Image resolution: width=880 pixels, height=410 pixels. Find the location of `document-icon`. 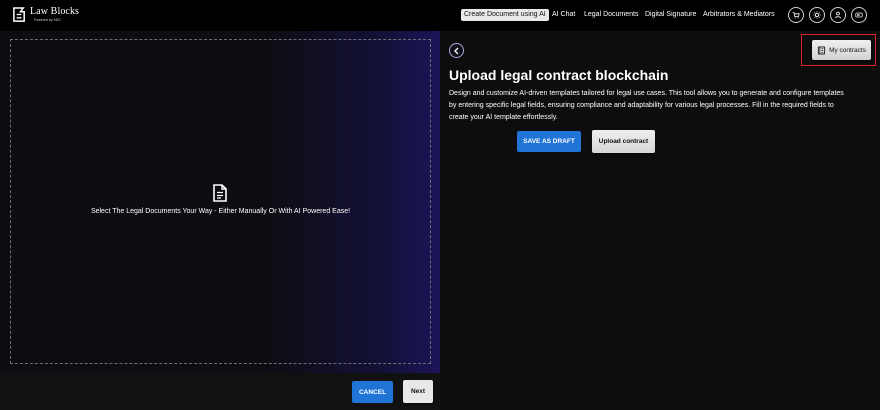

document-icon is located at coordinates (220, 193).